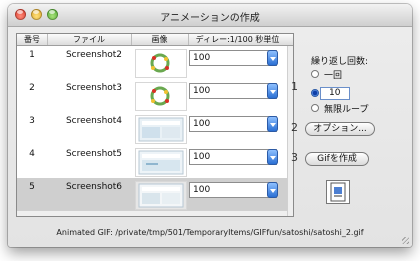 Image resolution: width=420 pixels, height=261 pixels. I want to click on step-number-3: 3, so click(294, 157).